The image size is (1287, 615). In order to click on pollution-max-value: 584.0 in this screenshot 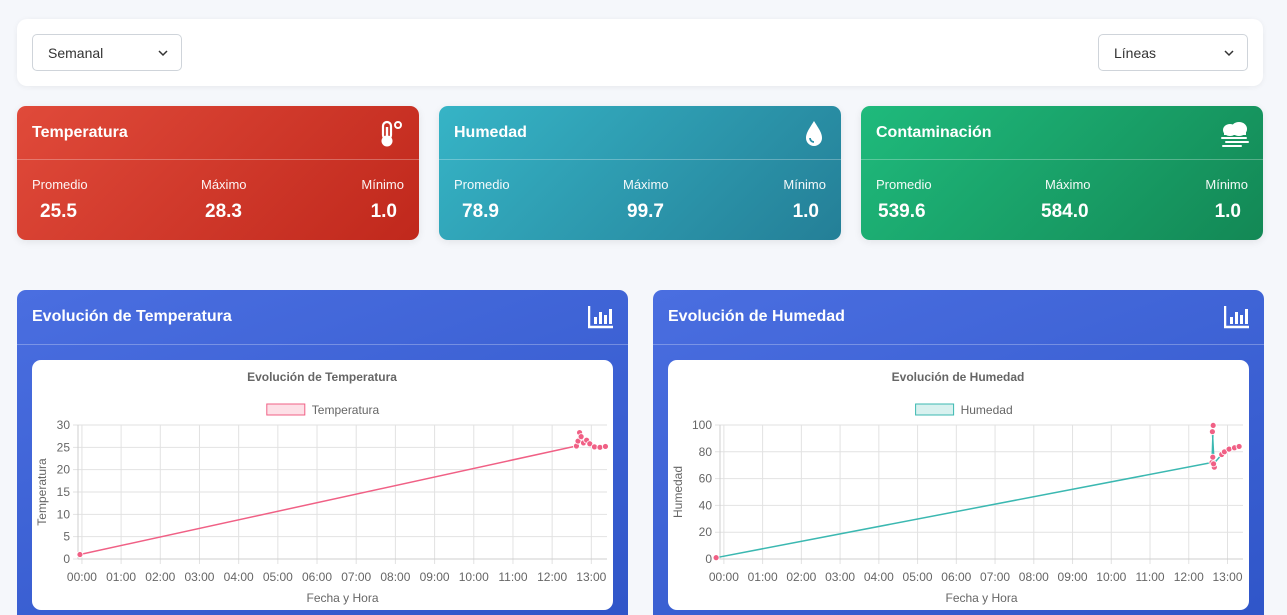, I will do `click(1065, 211)`.